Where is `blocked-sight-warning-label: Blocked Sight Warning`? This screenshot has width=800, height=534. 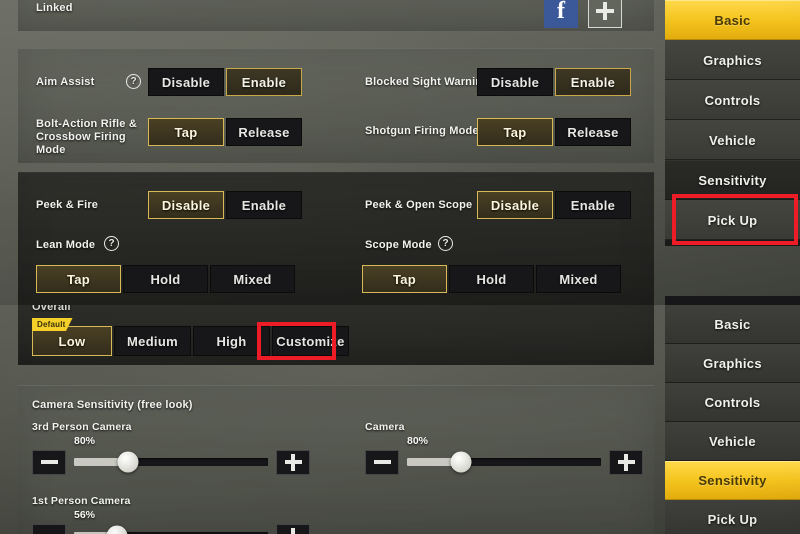
blocked-sight-warning-label: Blocked Sight Warning is located at coordinates (427, 82).